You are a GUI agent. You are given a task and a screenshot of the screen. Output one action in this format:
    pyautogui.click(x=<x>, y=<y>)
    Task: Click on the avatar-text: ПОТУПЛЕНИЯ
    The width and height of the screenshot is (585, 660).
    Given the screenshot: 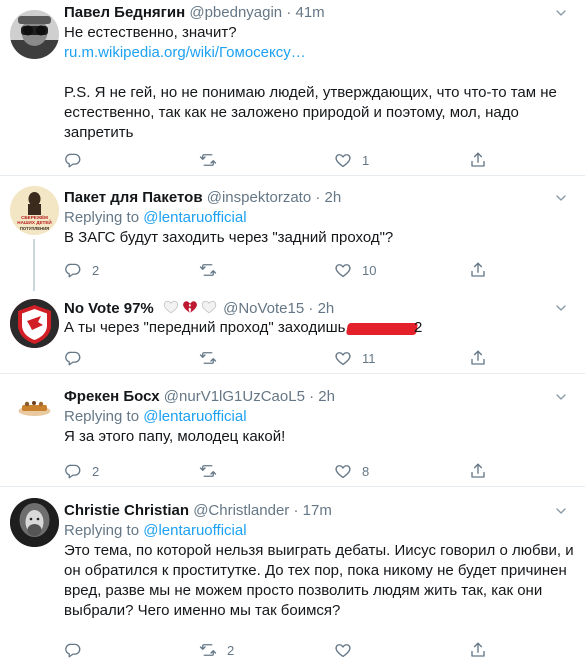 What is the action you would take?
    pyautogui.click(x=34, y=228)
    